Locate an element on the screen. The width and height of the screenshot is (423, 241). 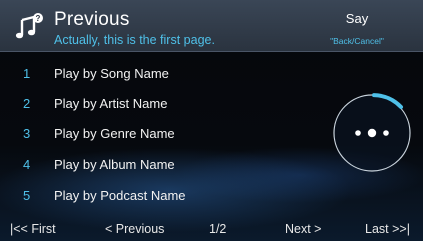
previous-page-button: < Previous is located at coordinates (134, 229).